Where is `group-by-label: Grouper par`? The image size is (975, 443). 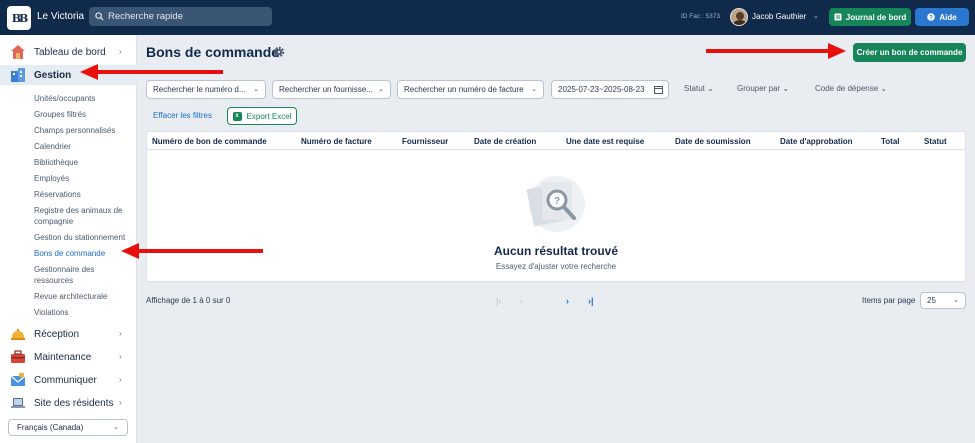 group-by-label: Grouper par is located at coordinates (759, 88).